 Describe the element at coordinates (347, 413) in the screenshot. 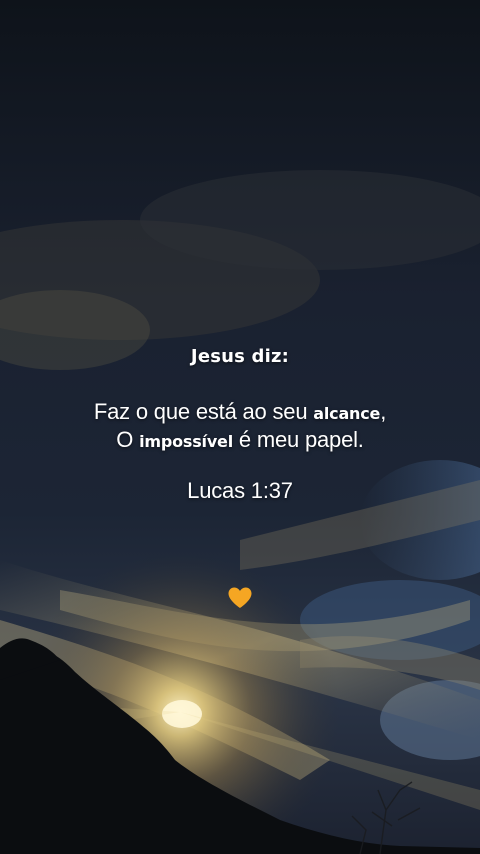

I see `quote-emphasis-alcance: alcance` at that location.